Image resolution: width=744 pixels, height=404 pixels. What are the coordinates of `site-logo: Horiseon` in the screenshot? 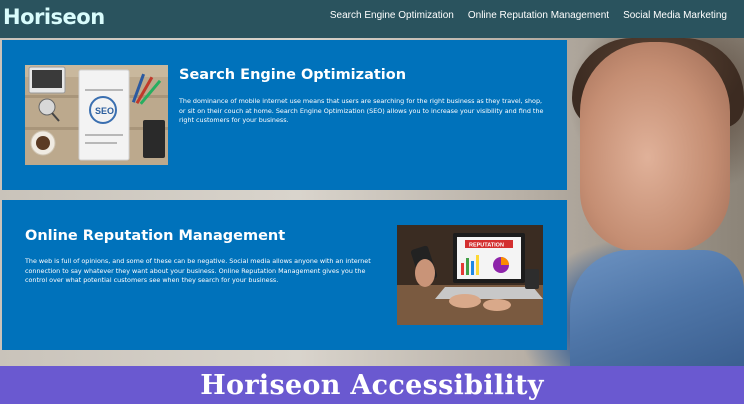 It's located at (54, 17).